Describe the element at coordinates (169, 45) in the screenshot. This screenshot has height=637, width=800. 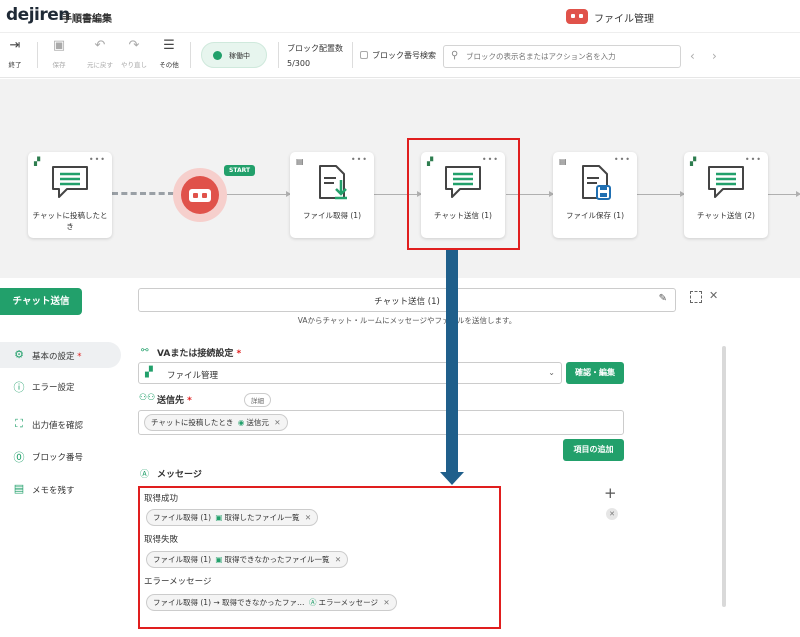
I see `menu-icon: ☰` at that location.